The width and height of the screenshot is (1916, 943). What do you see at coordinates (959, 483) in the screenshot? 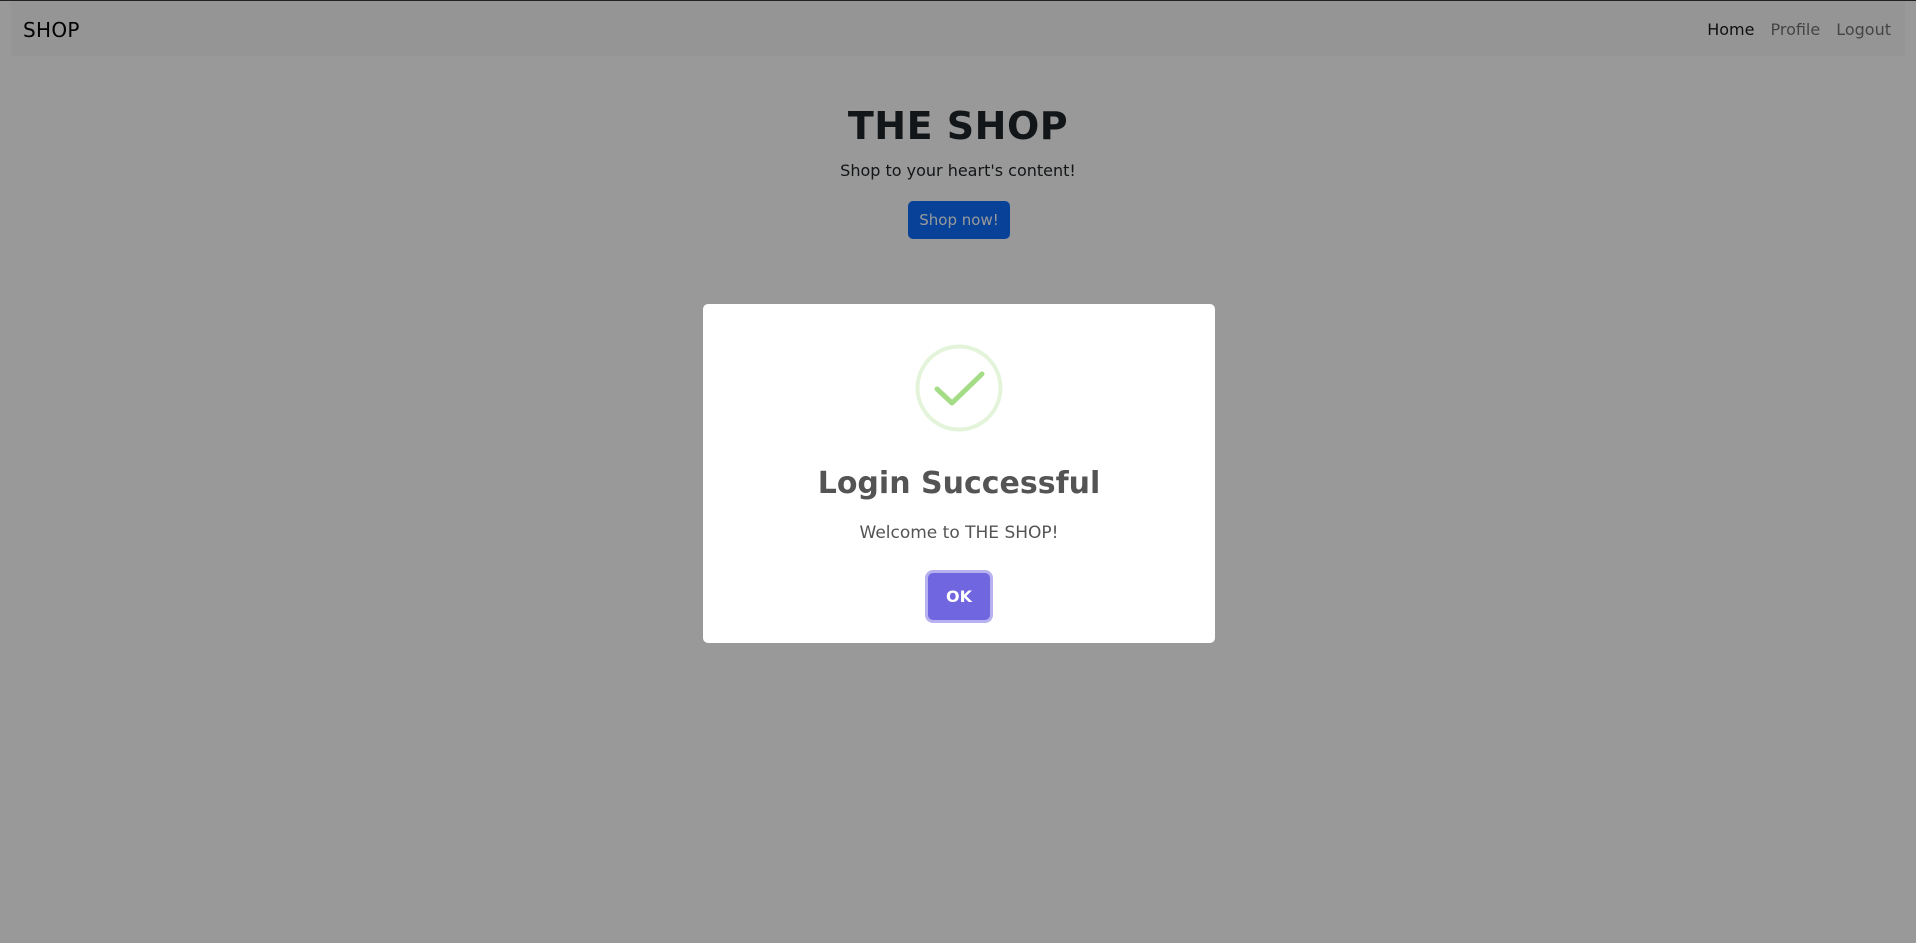
I see `dialog-title: Login Successful` at bounding box center [959, 483].